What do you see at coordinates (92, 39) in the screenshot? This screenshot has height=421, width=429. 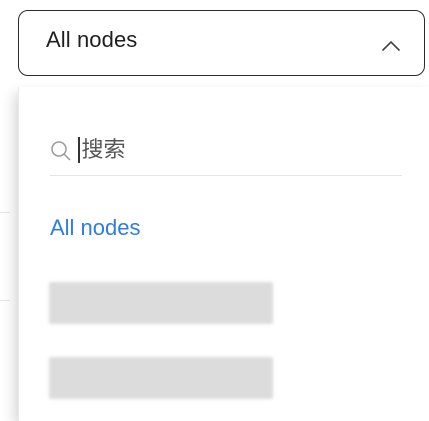 I see `selected-value: All nodes` at bounding box center [92, 39].